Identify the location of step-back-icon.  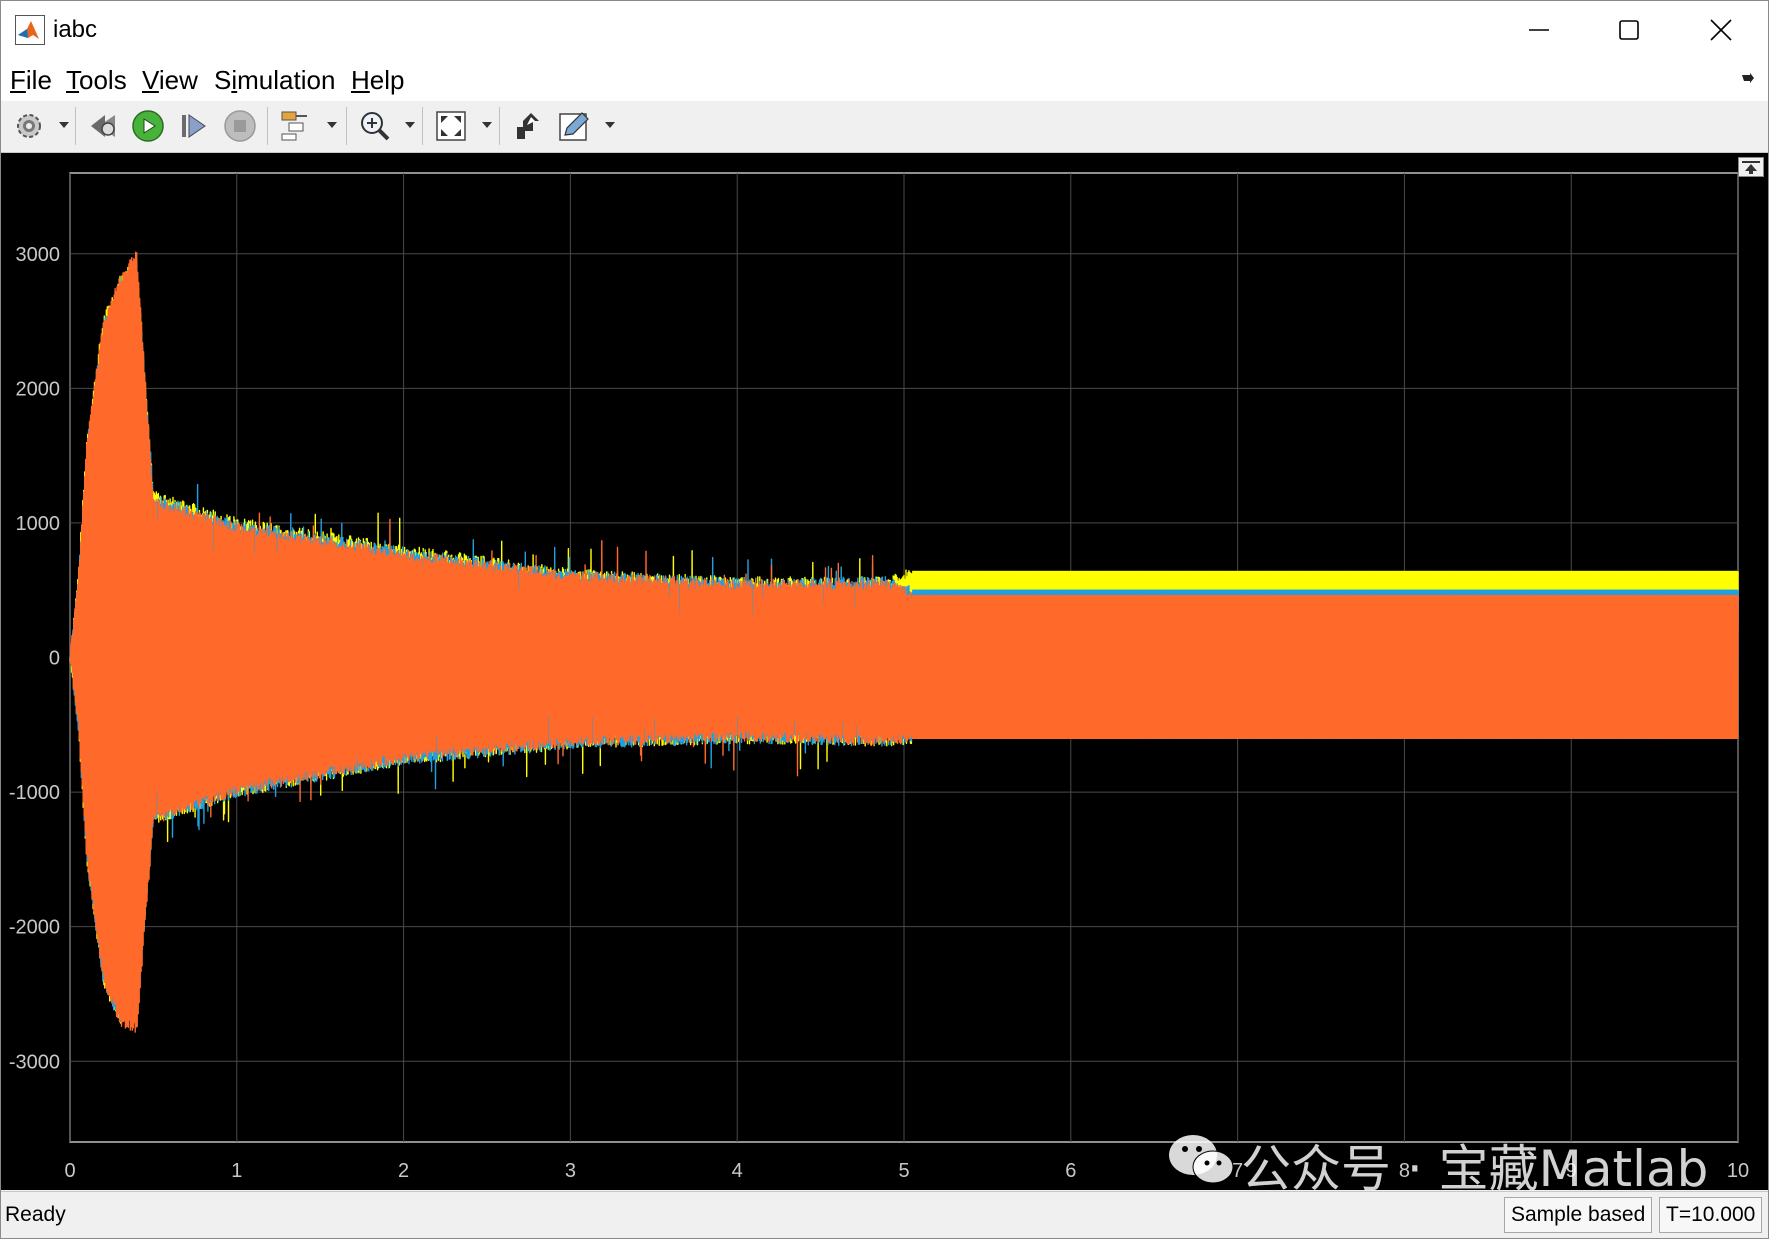
(104, 126).